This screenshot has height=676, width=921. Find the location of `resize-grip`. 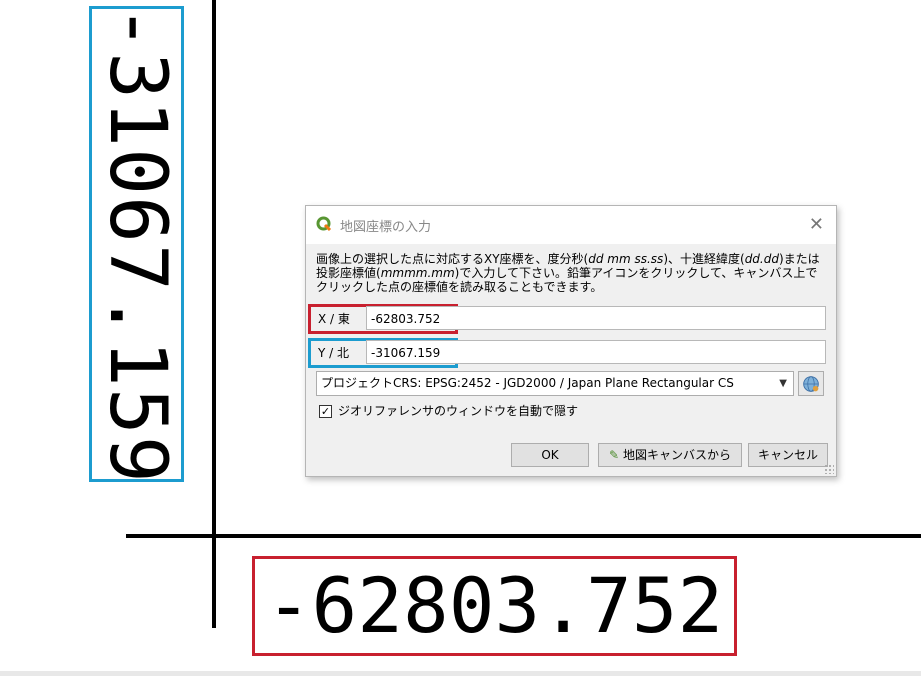

resize-grip is located at coordinates (829, 469).